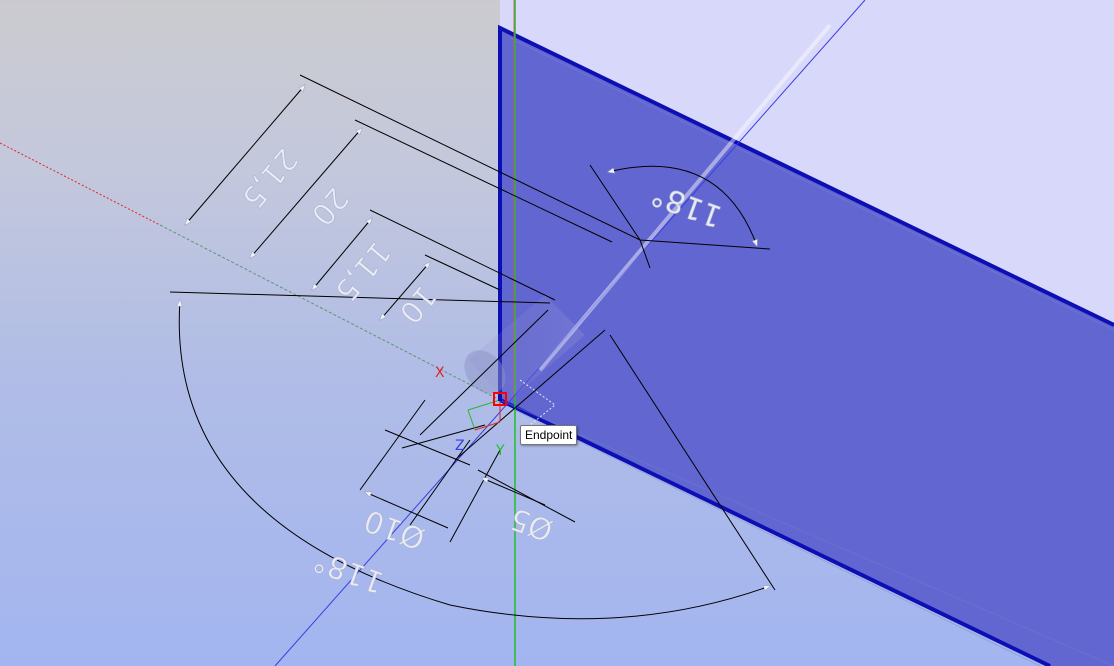  What do you see at coordinates (440, 373) in the screenshot?
I see `triad-label-x: X` at bounding box center [440, 373].